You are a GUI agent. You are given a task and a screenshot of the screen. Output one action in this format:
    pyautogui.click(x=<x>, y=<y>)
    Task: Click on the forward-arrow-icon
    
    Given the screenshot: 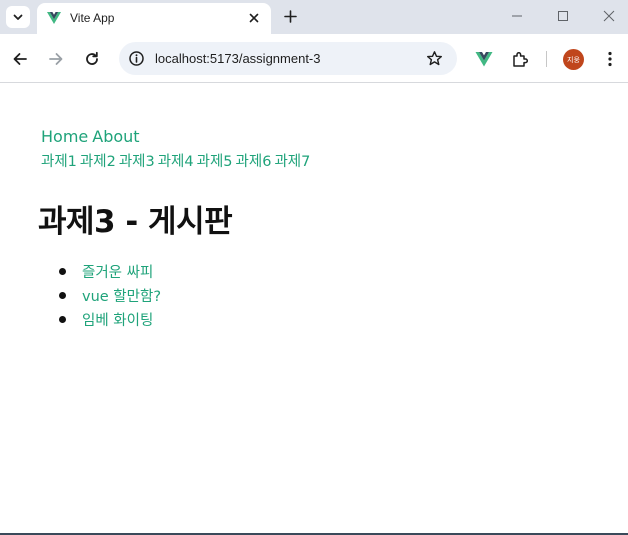 What is the action you would take?
    pyautogui.click(x=56, y=59)
    